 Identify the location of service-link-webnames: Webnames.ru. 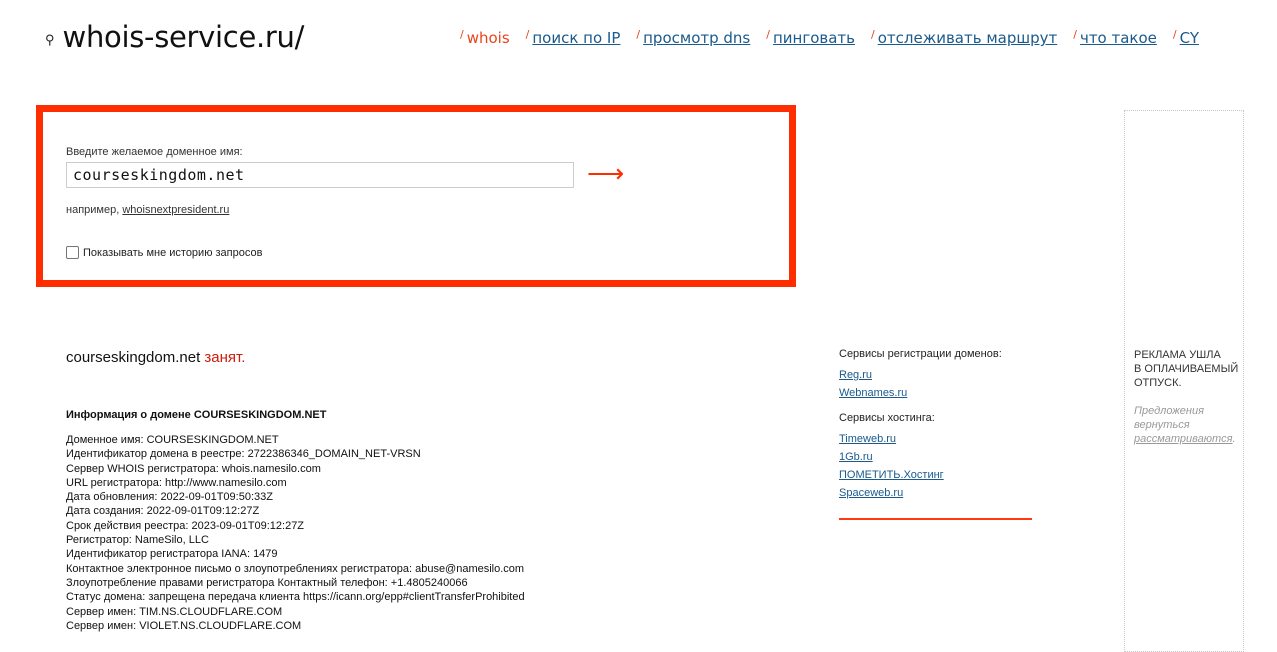
(935, 393).